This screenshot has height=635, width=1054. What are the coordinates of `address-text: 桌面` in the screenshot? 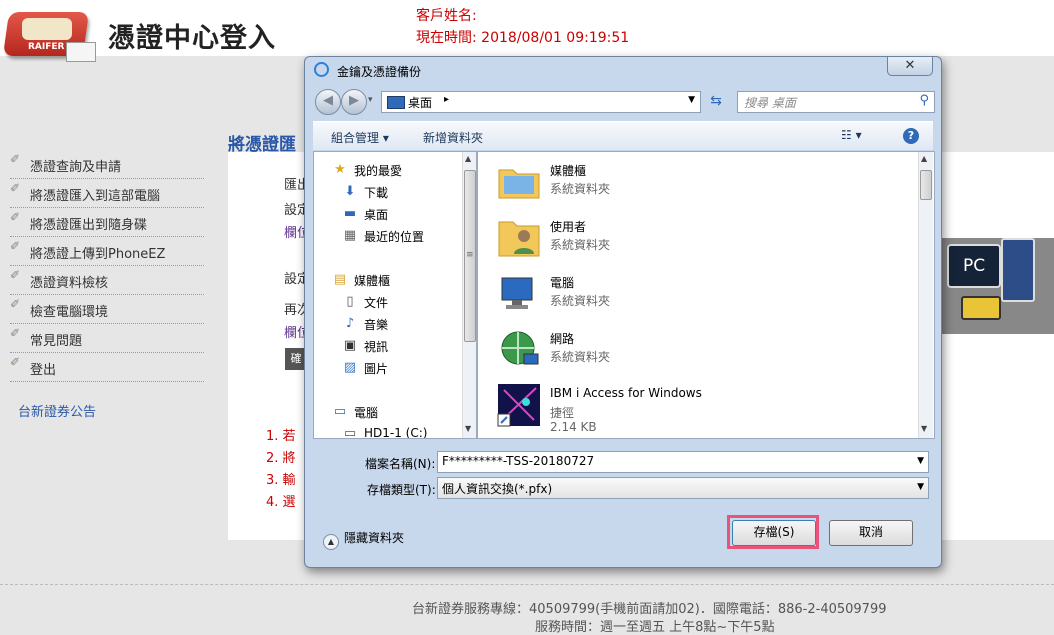 It's located at (420, 103).